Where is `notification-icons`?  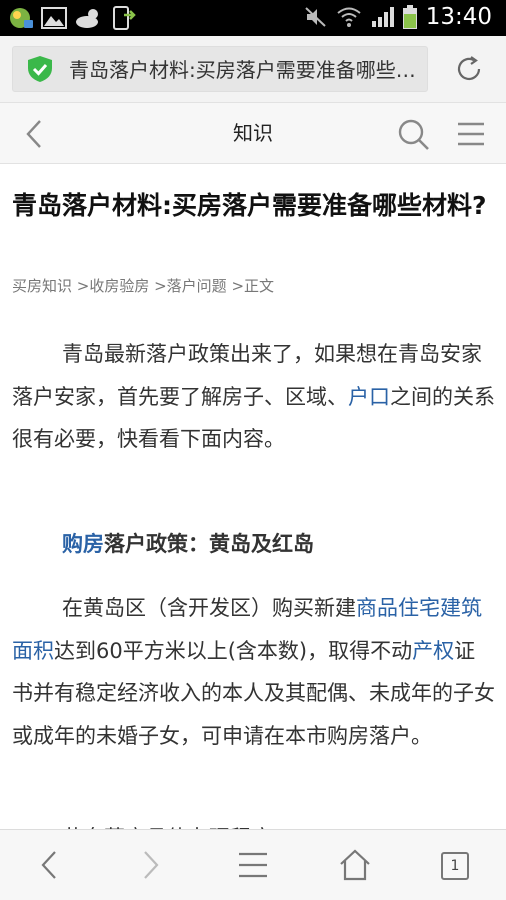
notification-icons is located at coordinates (73, 18).